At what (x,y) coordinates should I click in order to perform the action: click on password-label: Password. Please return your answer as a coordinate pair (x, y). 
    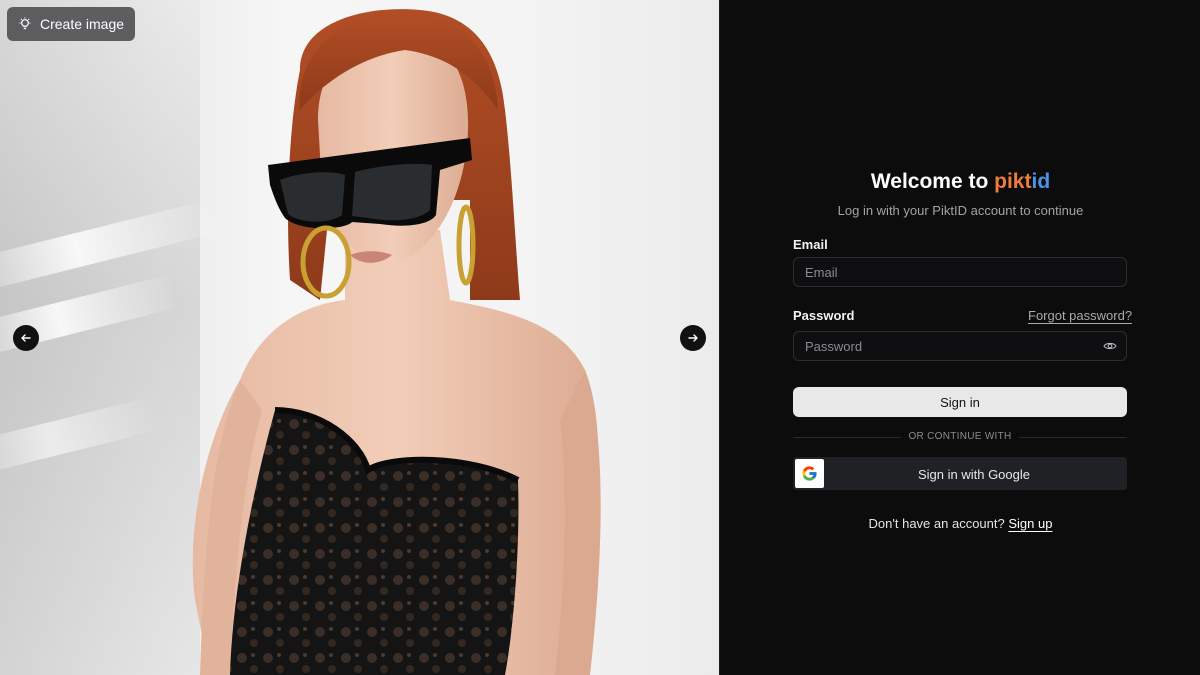
    Looking at the image, I should click on (824, 315).